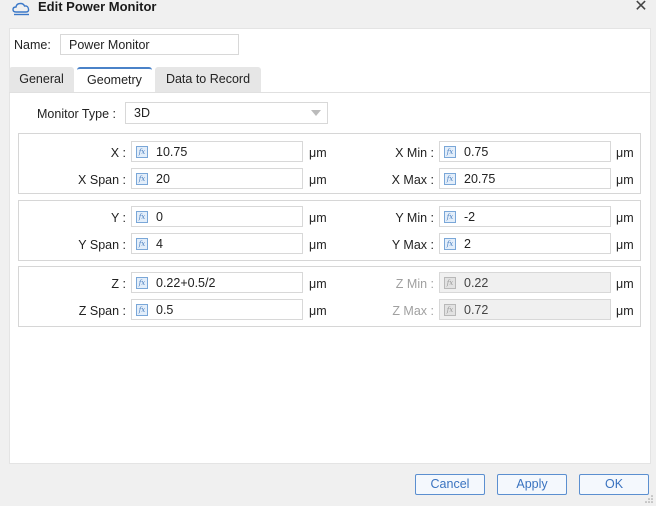 This screenshot has width=656, height=506. What do you see at coordinates (172, 152) in the screenshot?
I see `x-value: 10.75` at bounding box center [172, 152].